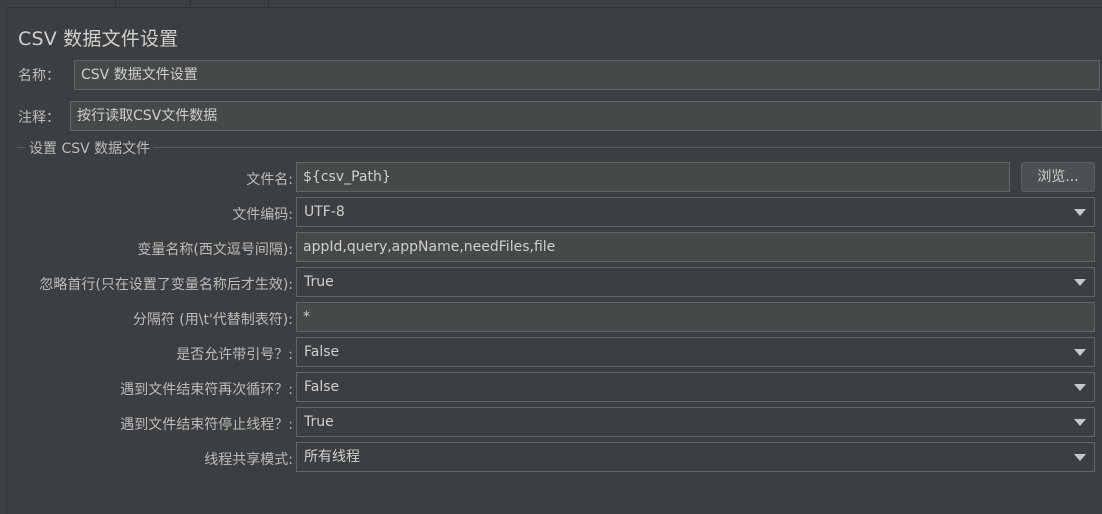  Describe the element at coordinates (206, 390) in the screenshot. I see `recycle-eof-label: 遇到文件结束符再次循环？:` at that location.